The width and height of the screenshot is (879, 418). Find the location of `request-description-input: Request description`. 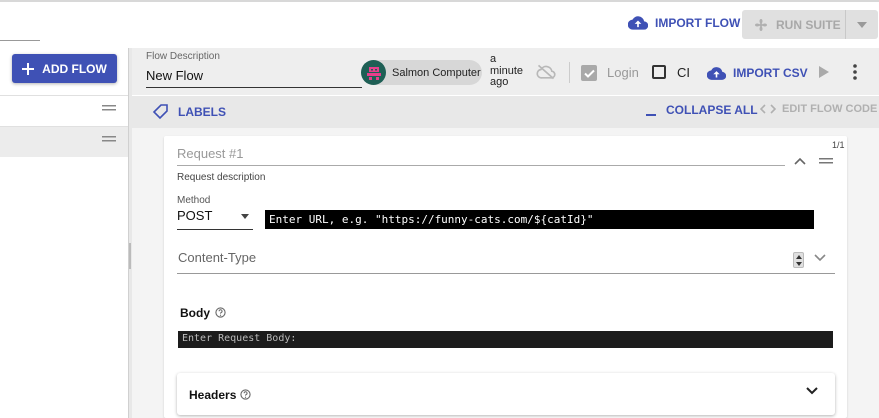

request-description-input: Request description is located at coordinates (221, 177).